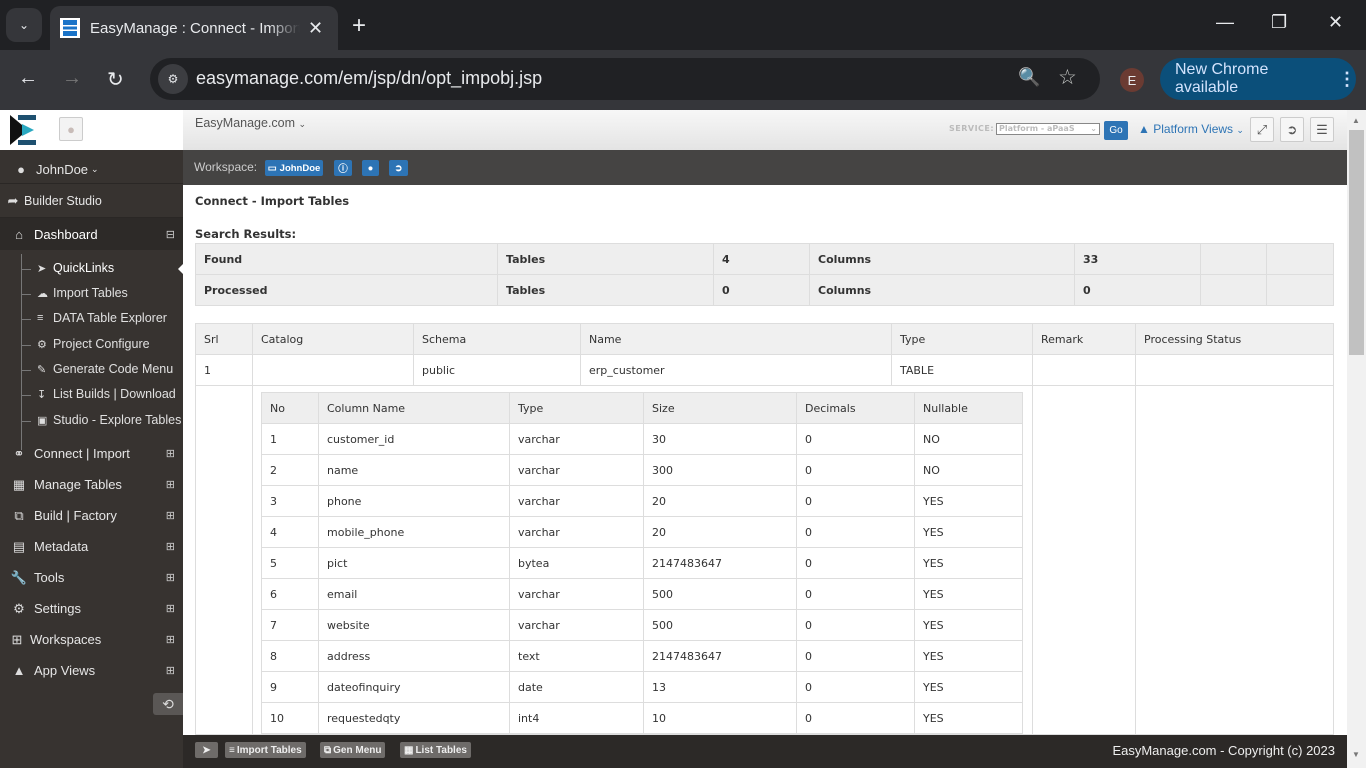 The height and width of the screenshot is (768, 1366). Describe the element at coordinates (302, 124) in the screenshot. I see `chevron-down-icon: ⌄` at that location.